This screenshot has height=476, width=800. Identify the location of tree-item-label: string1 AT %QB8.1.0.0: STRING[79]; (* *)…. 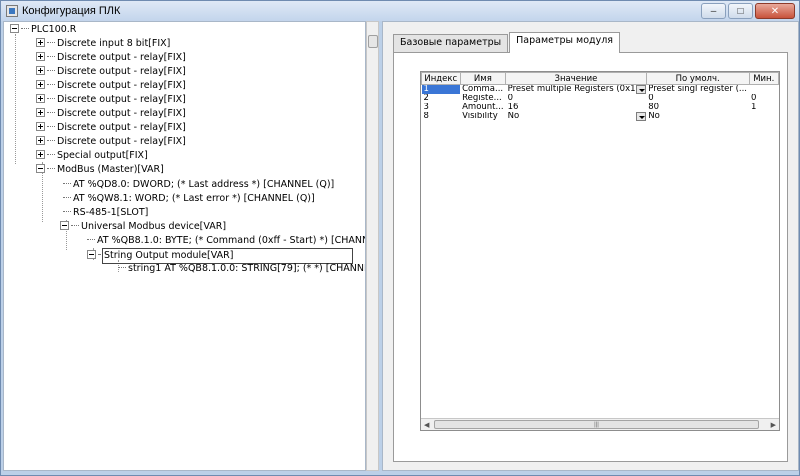
(247, 268).